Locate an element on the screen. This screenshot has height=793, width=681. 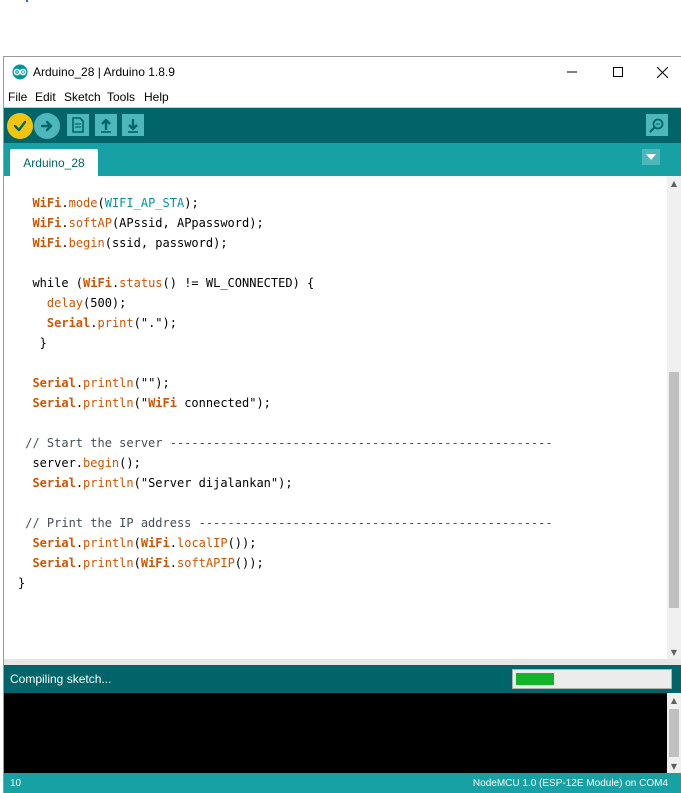
save-button is located at coordinates (133, 125).